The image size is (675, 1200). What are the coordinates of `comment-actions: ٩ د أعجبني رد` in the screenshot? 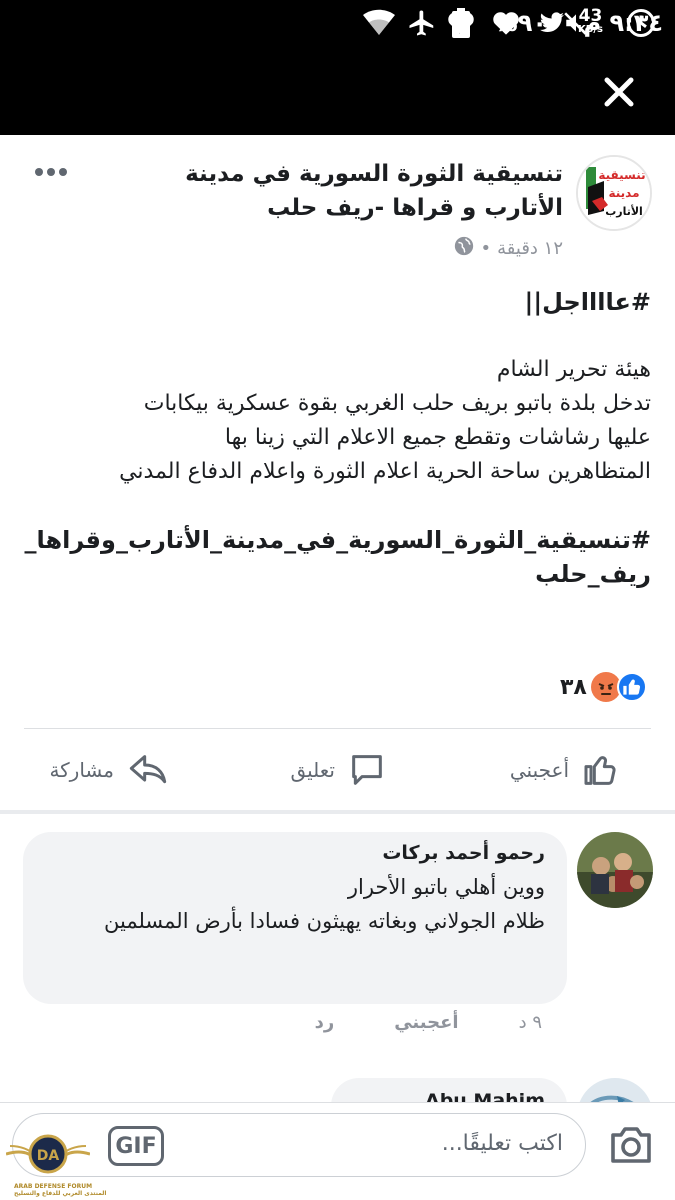 It's located at (428, 1022).